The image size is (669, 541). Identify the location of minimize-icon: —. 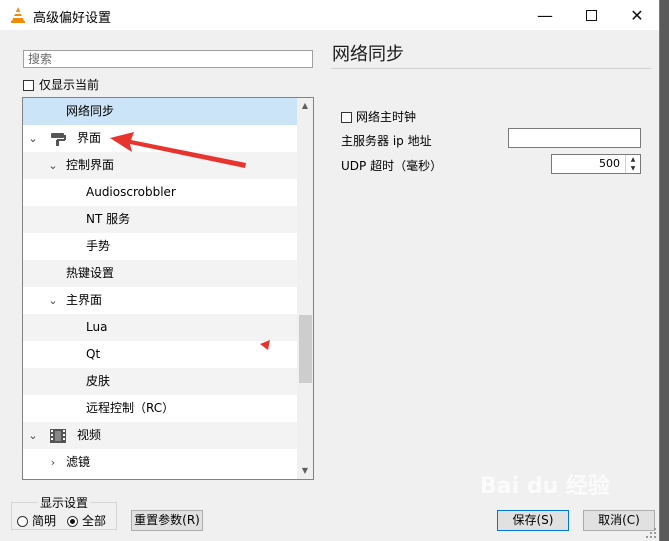
(545, 15).